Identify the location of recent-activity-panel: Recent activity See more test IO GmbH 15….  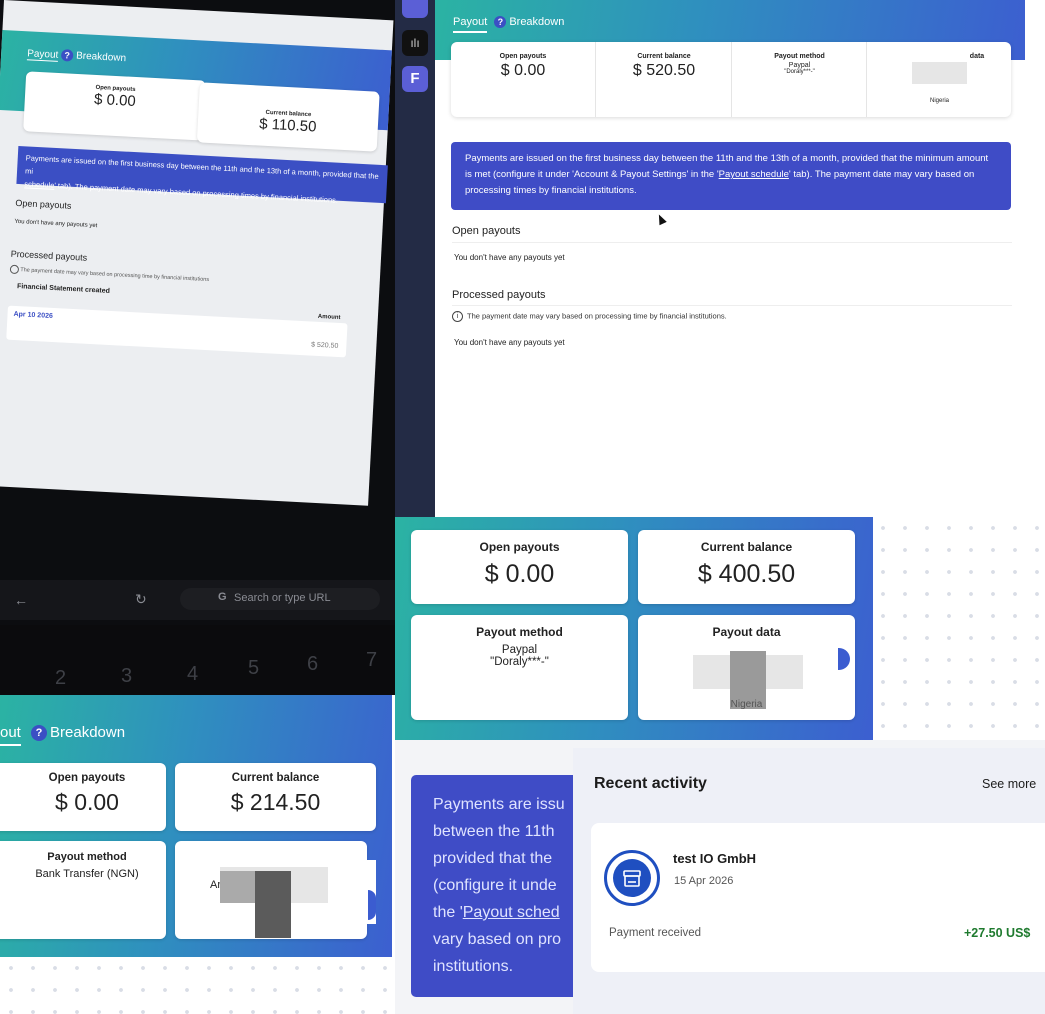
(809, 881).